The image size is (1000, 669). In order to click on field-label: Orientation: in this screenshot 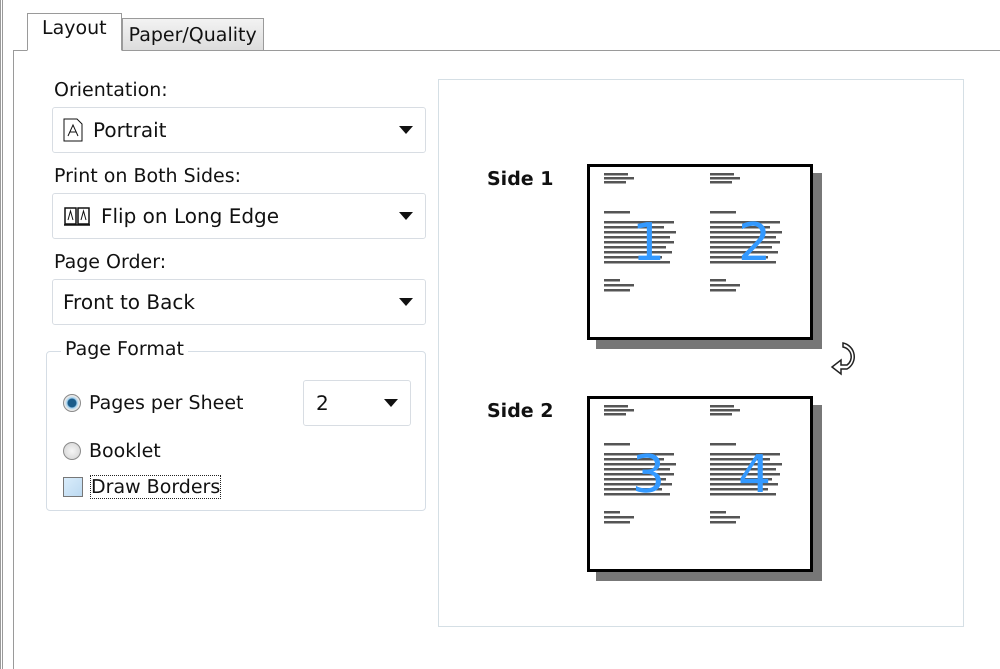, I will do `click(111, 90)`.